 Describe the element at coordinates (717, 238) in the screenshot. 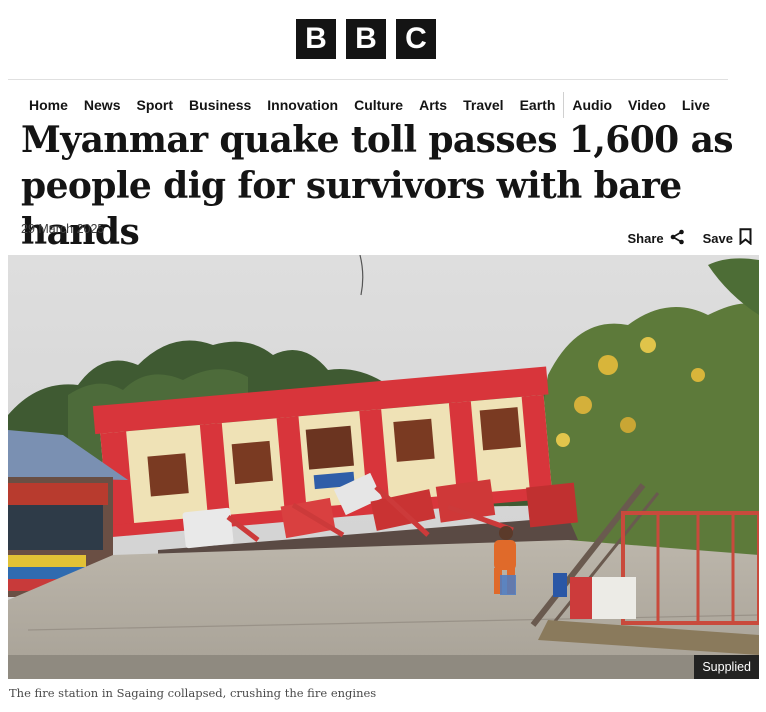

I see `save-label: Save` at that location.